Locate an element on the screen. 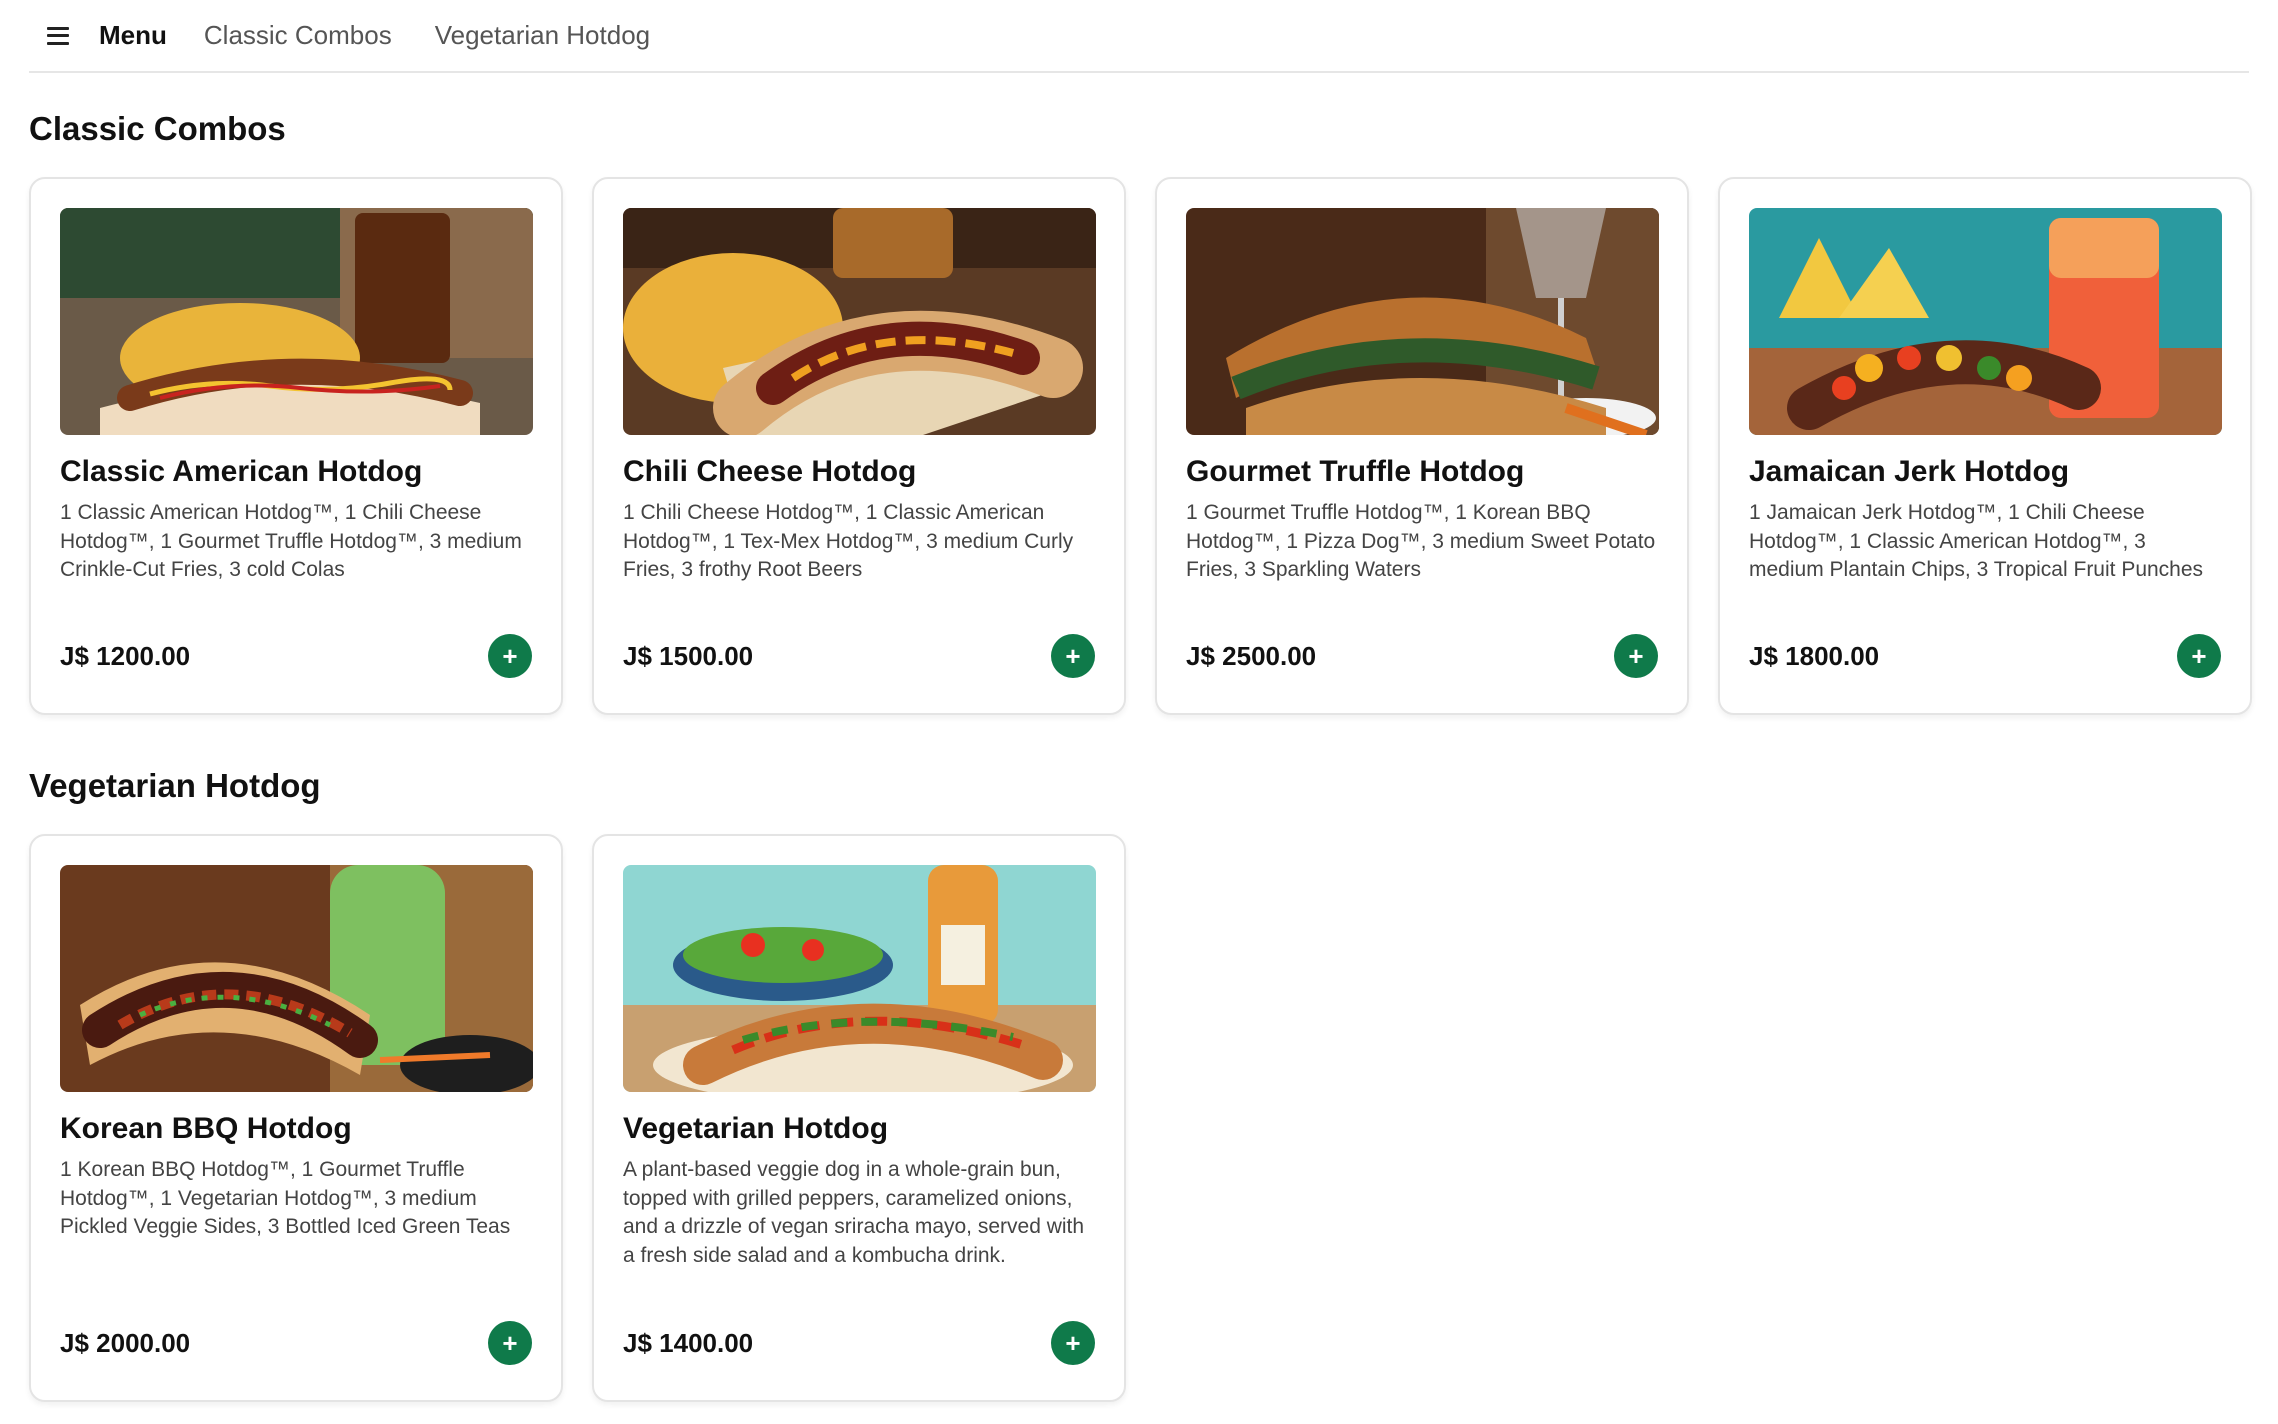 Image resolution: width=2278 pixels, height=1424 pixels. price-row: J$ 1400.00 + is located at coordinates (859, 1343).